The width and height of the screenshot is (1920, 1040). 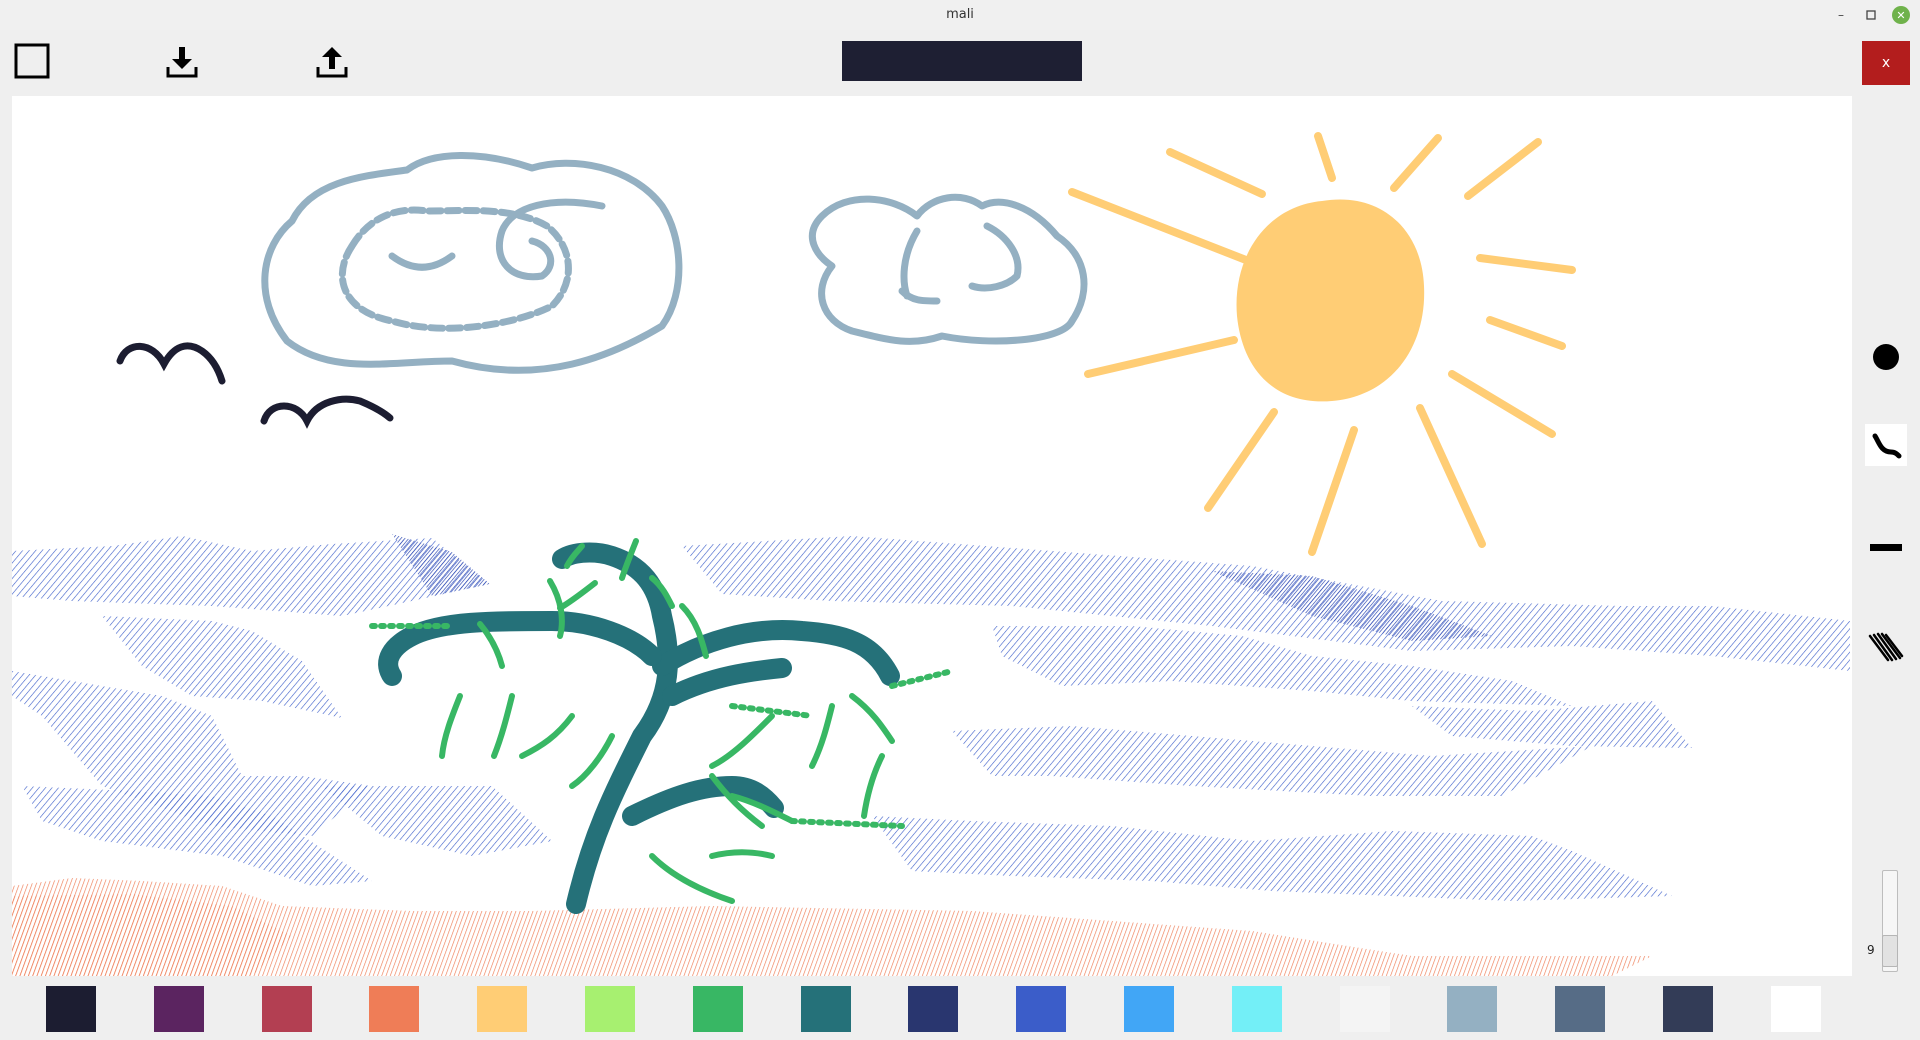 What do you see at coordinates (674, 263) in the screenshot?
I see `clouds` at bounding box center [674, 263].